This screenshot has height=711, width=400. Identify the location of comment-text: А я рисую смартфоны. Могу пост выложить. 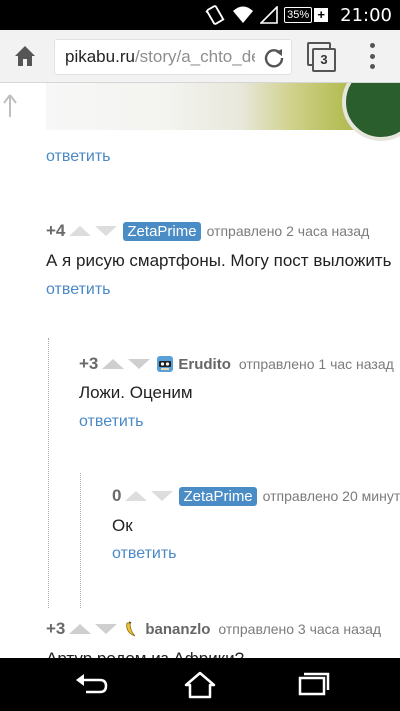
(219, 260).